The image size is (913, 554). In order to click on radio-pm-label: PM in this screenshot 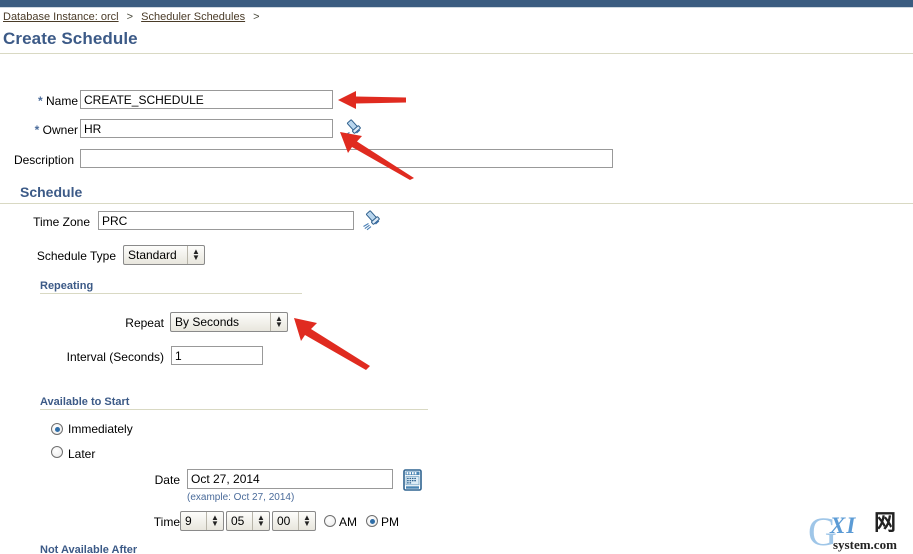, I will do `click(390, 522)`.